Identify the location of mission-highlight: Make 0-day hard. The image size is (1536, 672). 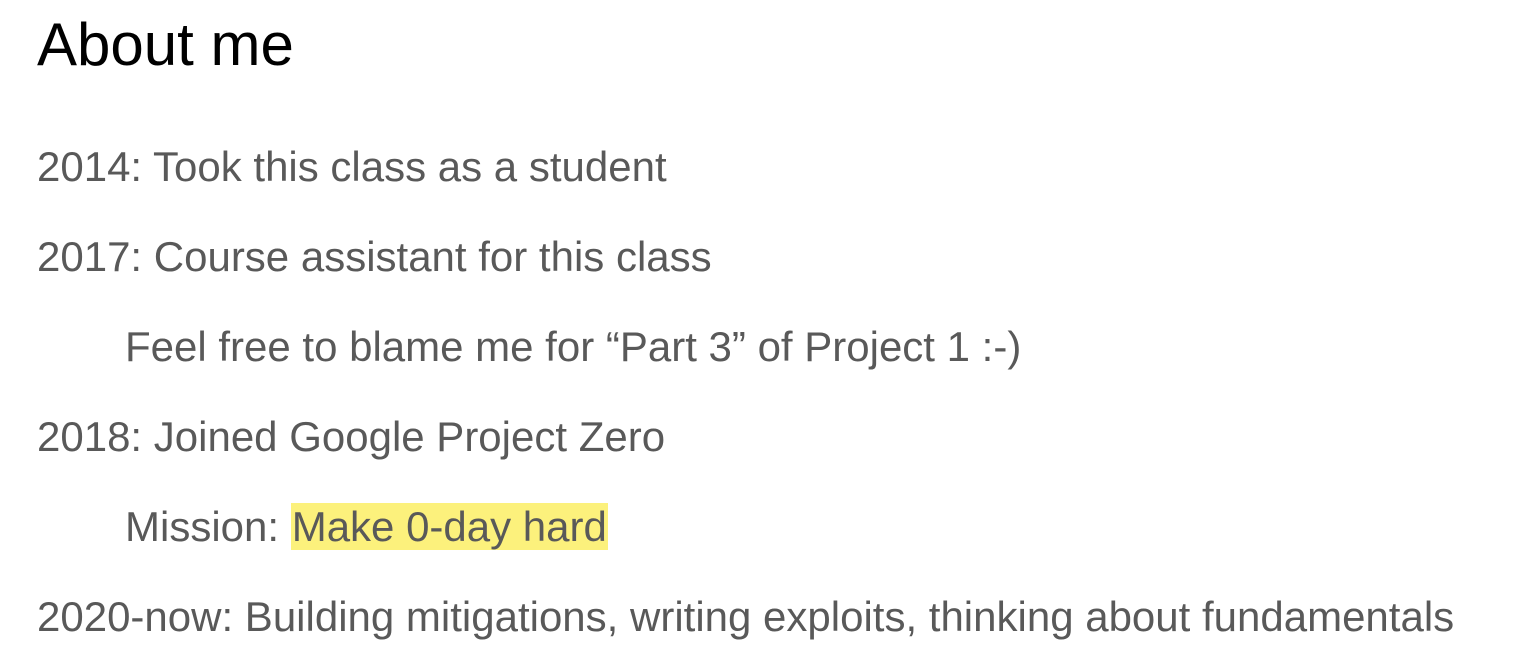
(449, 526).